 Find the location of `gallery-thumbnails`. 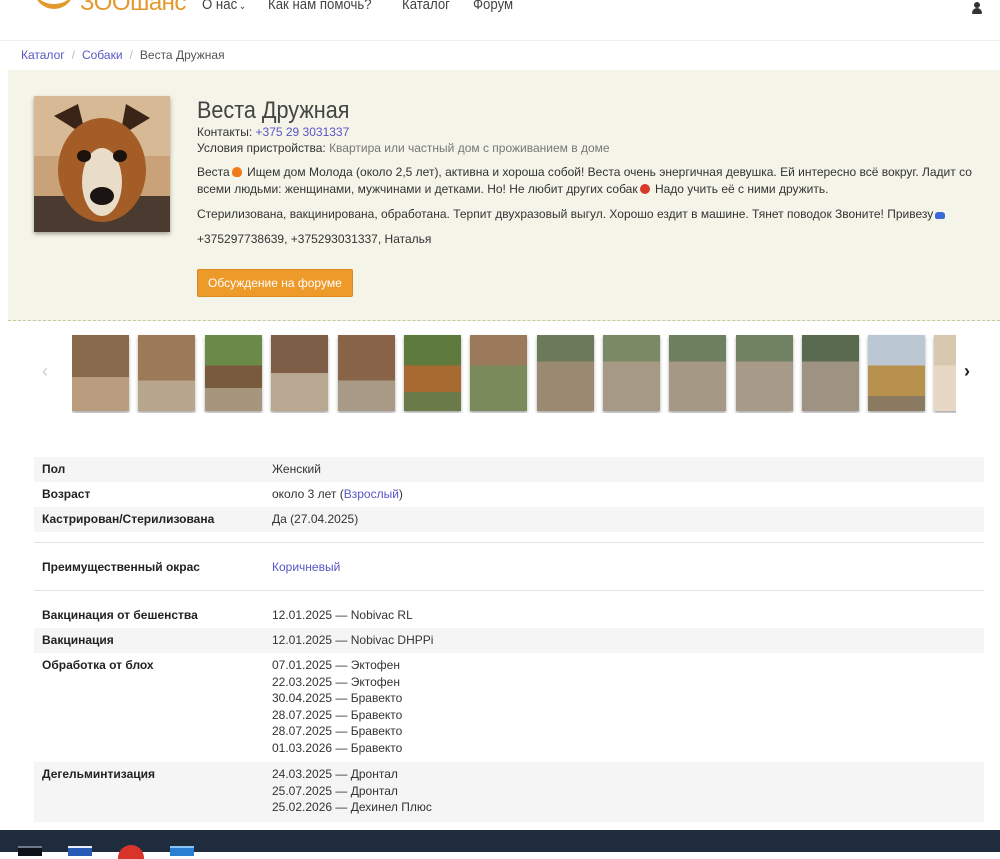

gallery-thumbnails is located at coordinates (514, 373).